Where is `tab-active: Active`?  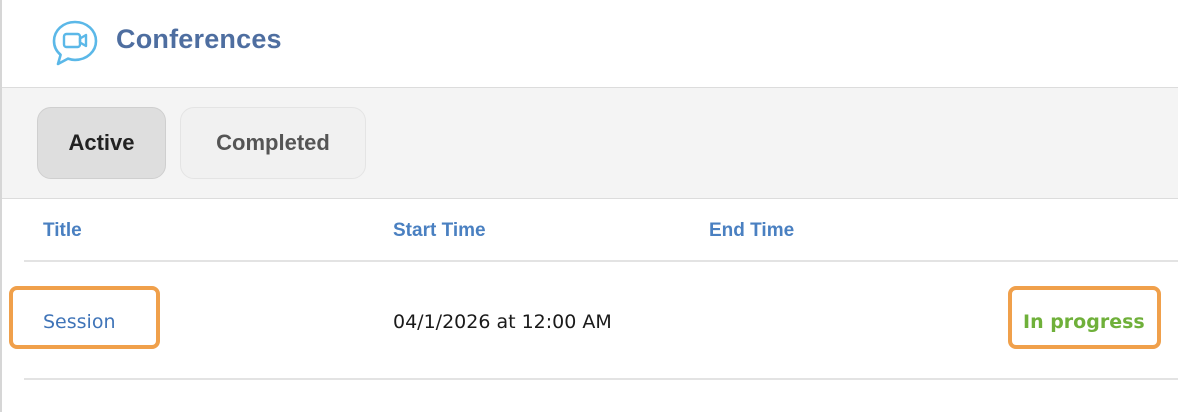
tab-active: Active is located at coordinates (101, 143).